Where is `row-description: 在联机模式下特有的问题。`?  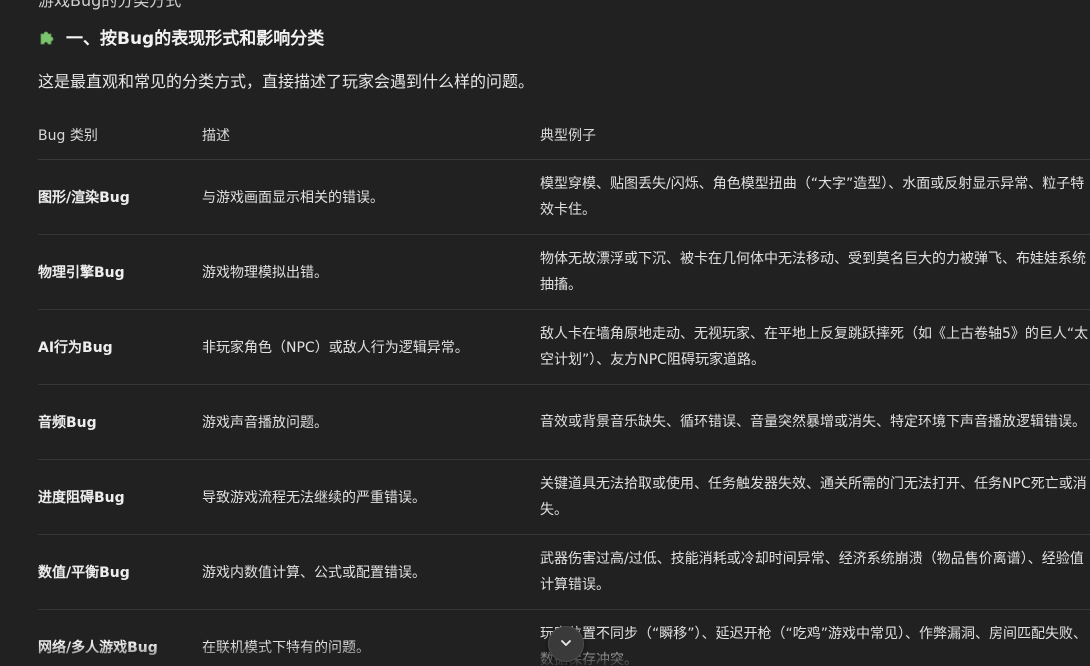
row-description: 在联机模式下特有的问题。 is located at coordinates (286, 648).